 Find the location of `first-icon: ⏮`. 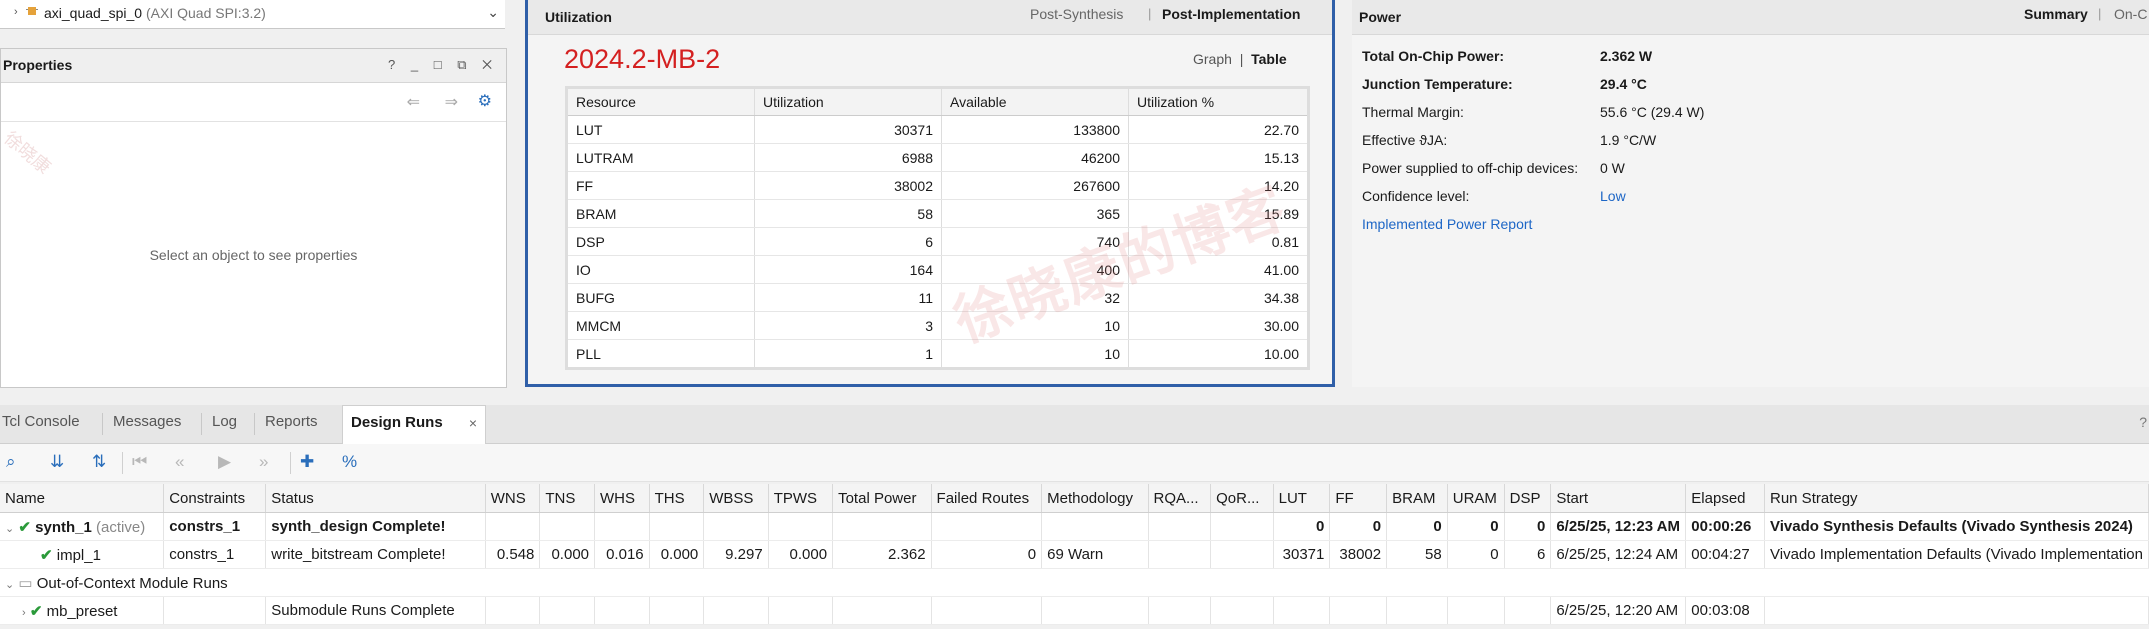

first-icon: ⏮ is located at coordinates (139, 462).